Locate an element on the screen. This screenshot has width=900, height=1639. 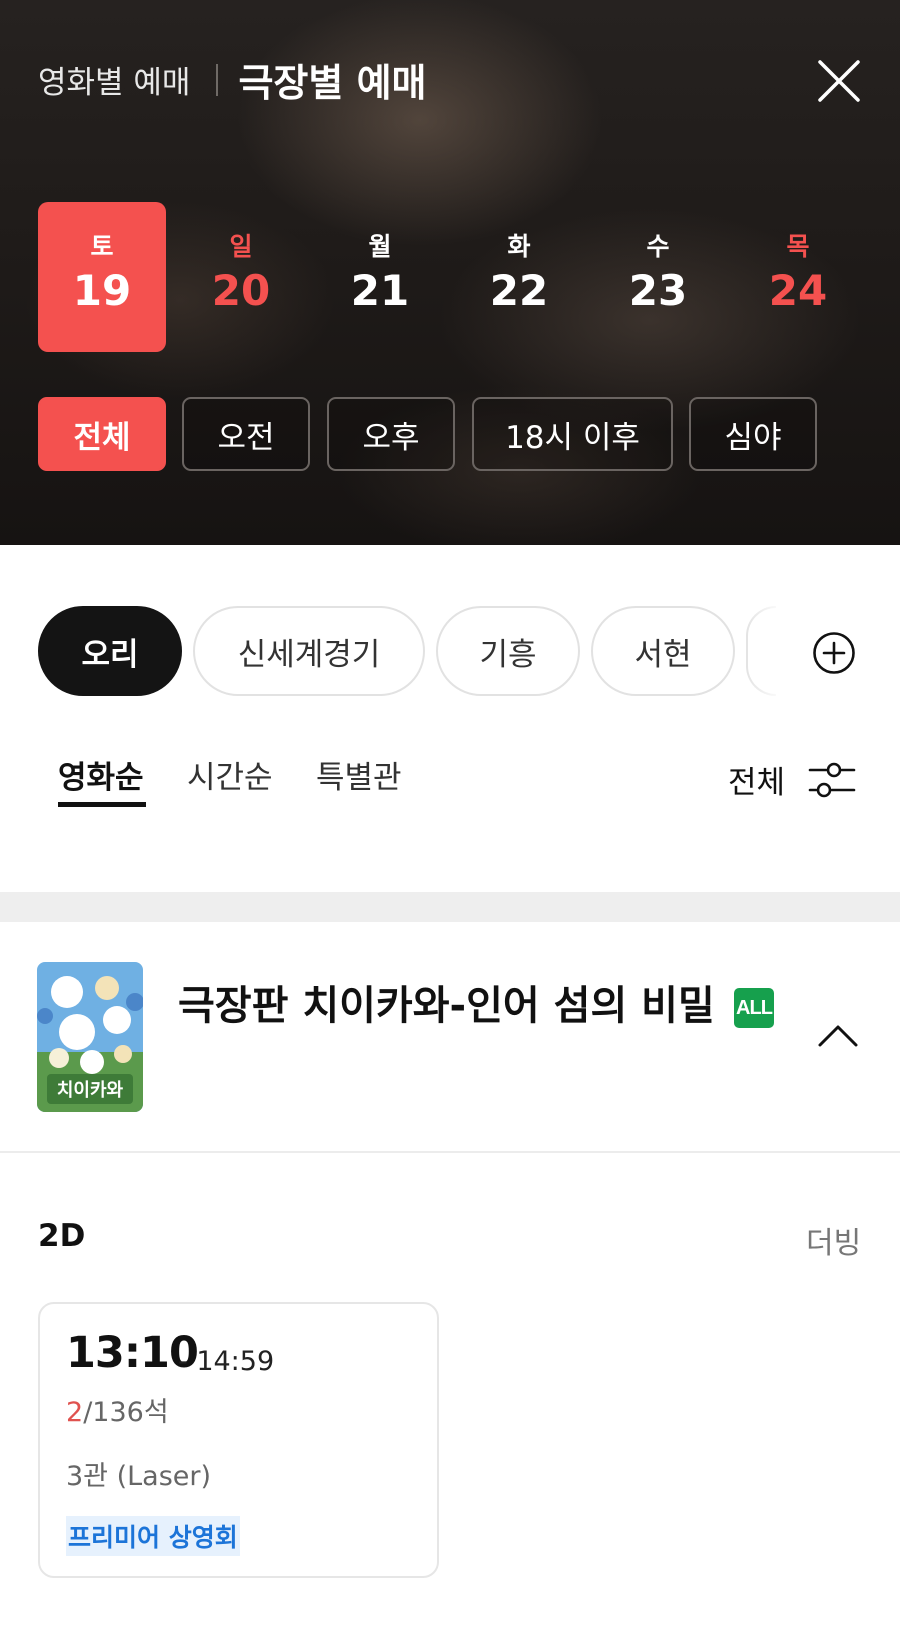
date-selector: 토 19 일 20 월 21 화 22 수 23 목 24 is located at coordinates (450, 277).